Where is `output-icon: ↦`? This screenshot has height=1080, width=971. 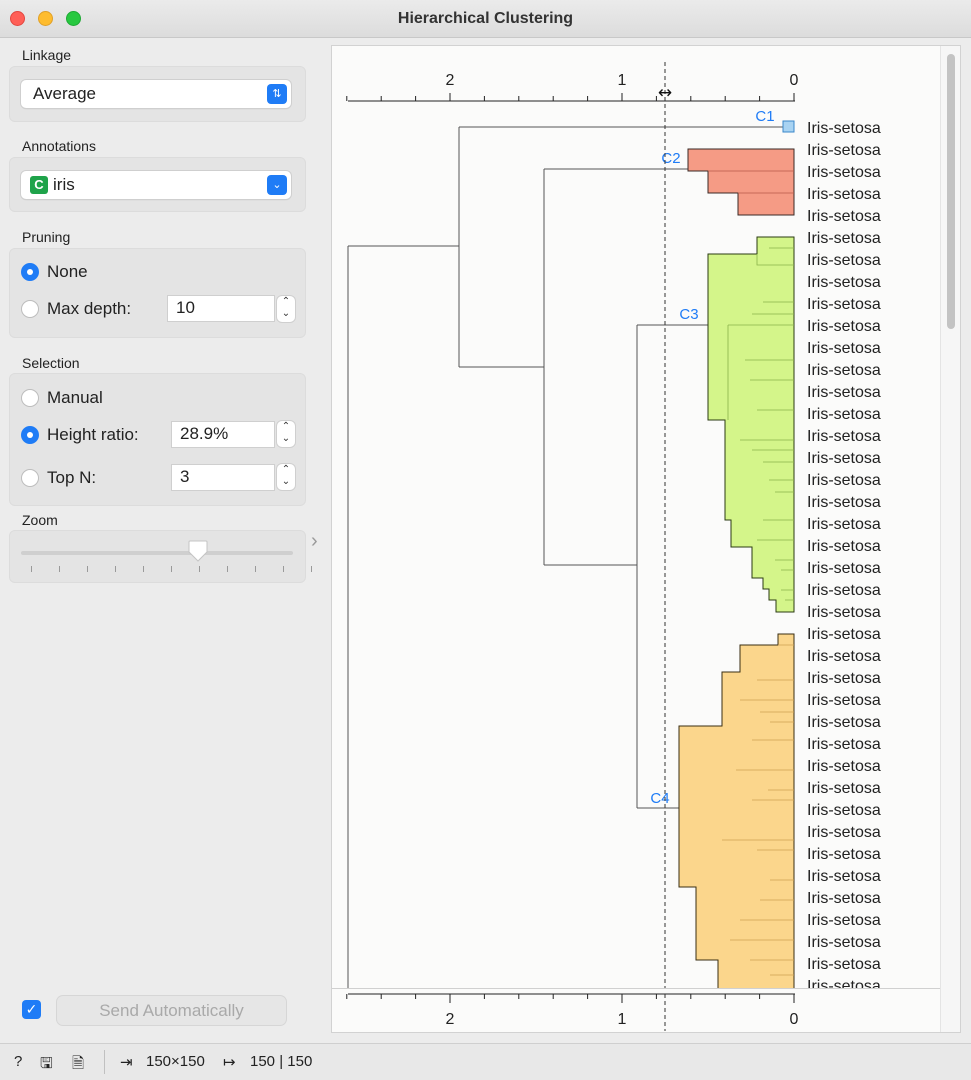 output-icon: ↦ is located at coordinates (229, 1062).